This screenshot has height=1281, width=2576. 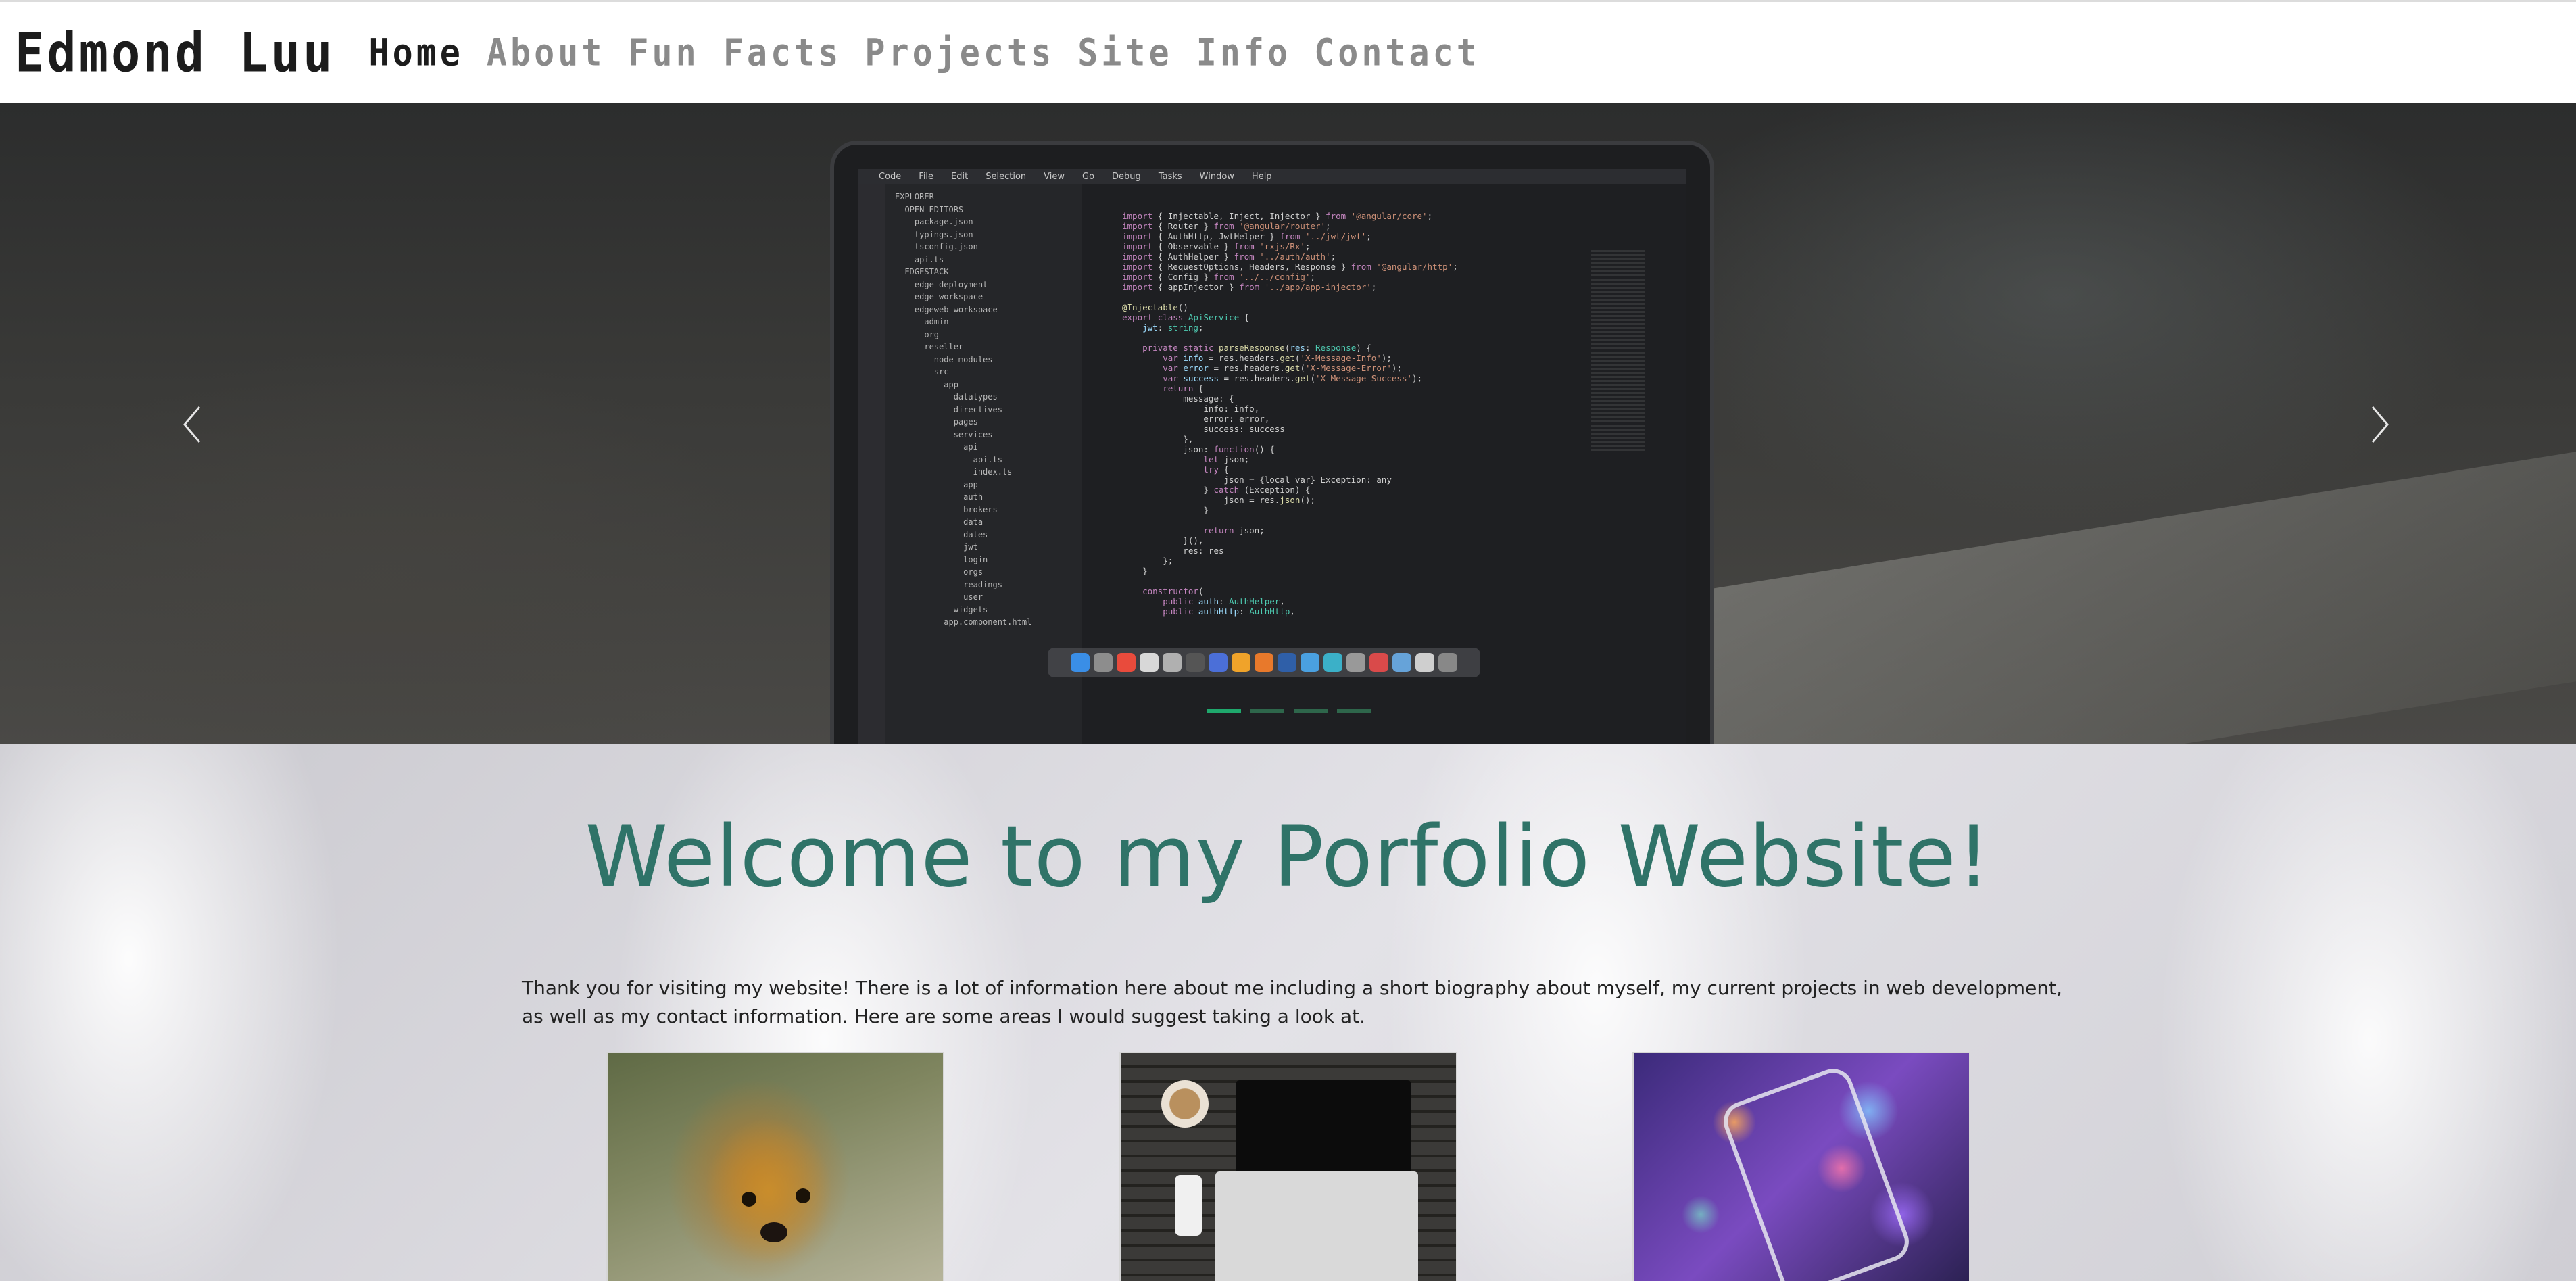 I want to click on suggested-card-teddy-bear, so click(x=775, y=1166).